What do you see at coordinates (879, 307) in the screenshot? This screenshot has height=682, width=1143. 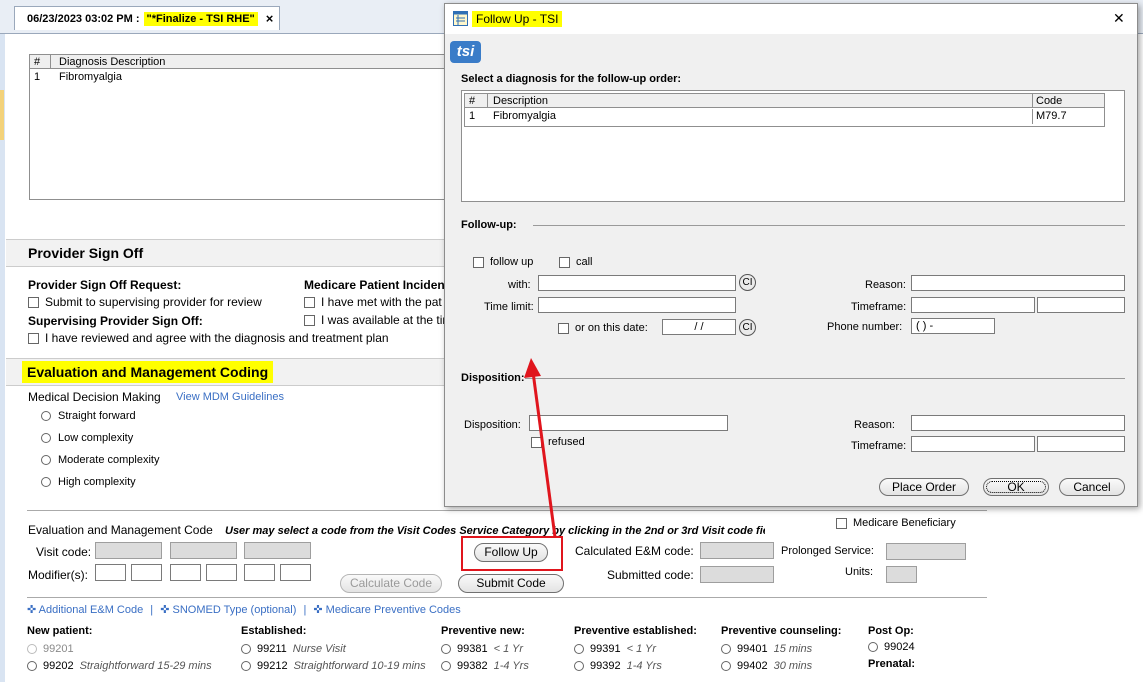 I see `timeframe-label: Timeframe:` at bounding box center [879, 307].